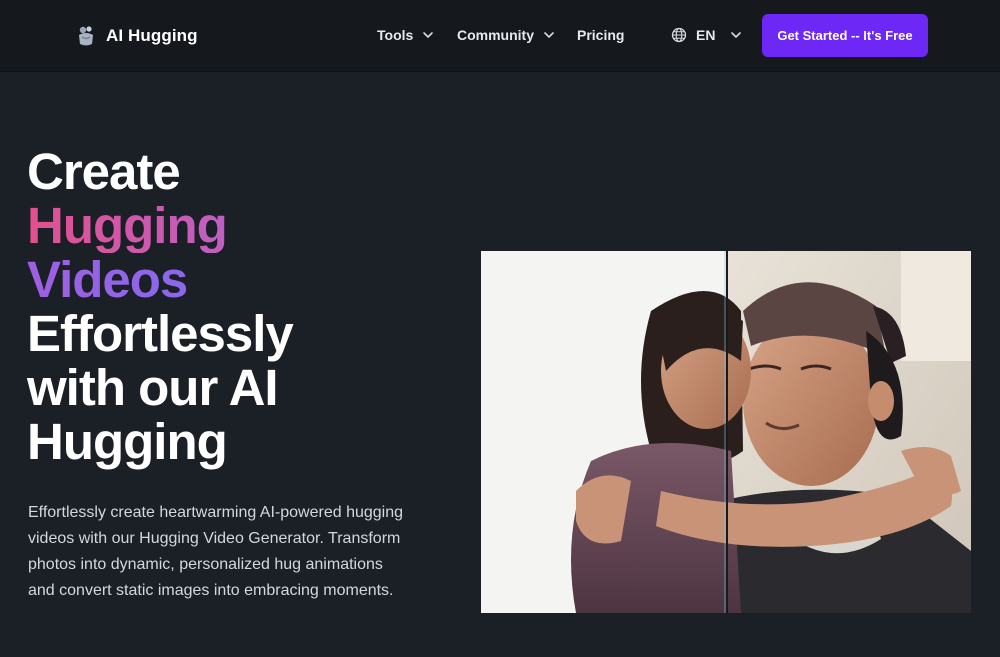 This screenshot has width=1000, height=657. I want to click on nav-community-dropdown: Community, so click(506, 35).